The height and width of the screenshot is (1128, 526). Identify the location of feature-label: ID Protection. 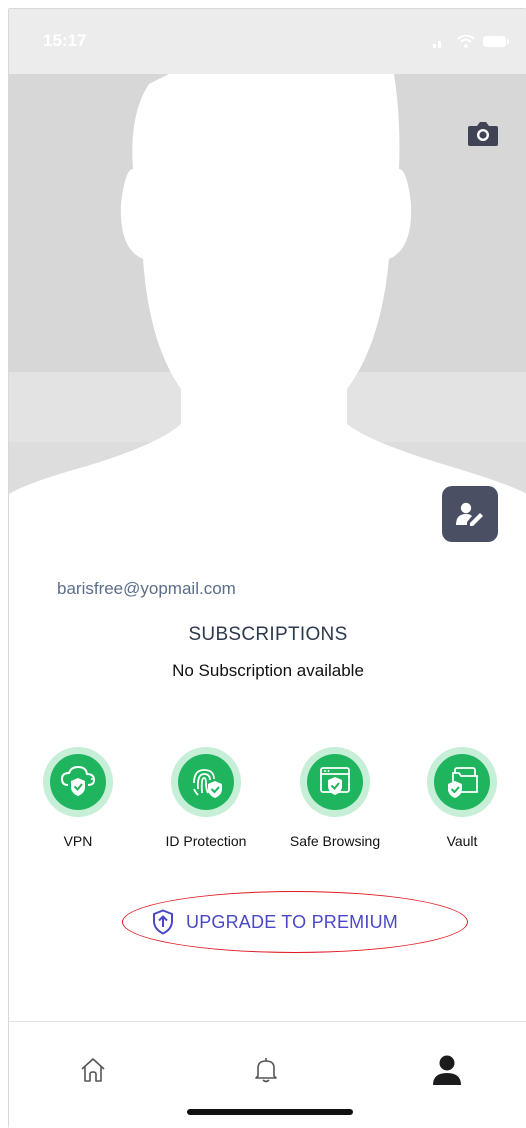
(206, 841).